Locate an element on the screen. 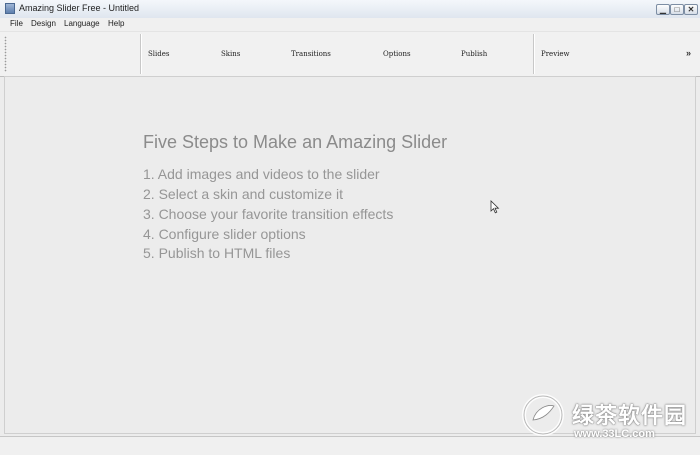 The image size is (700, 455). menu-design: Design is located at coordinates (43, 23).